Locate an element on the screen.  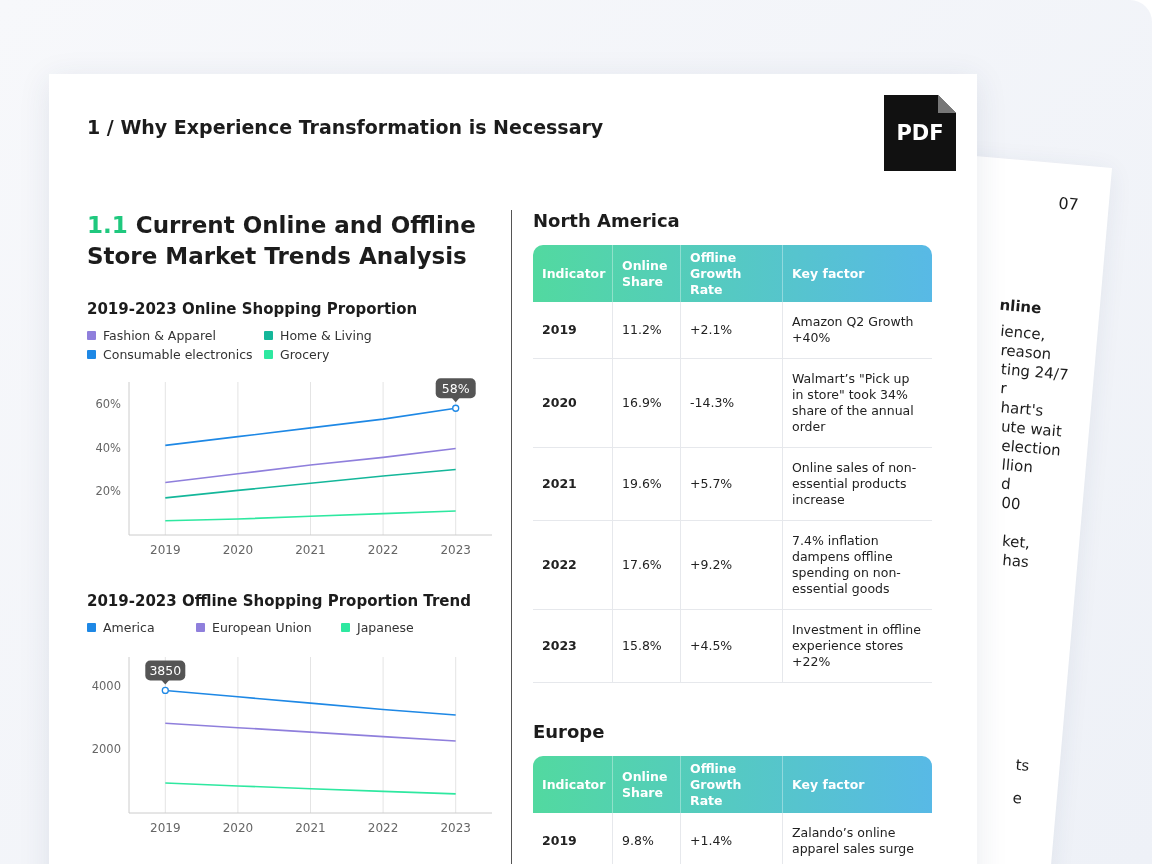
document-title: 1 / Why Experience Transformation is Necessary is located at coordinates (345, 127).